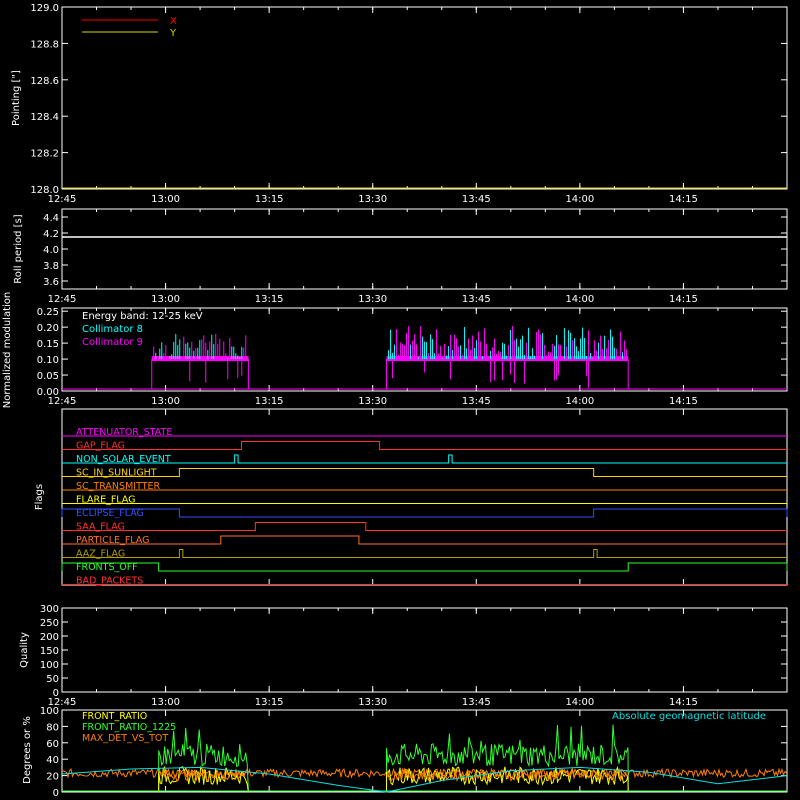 Image resolution: width=800 pixels, height=800 pixels. I want to click on y-tick-label: 200, so click(49, 637).